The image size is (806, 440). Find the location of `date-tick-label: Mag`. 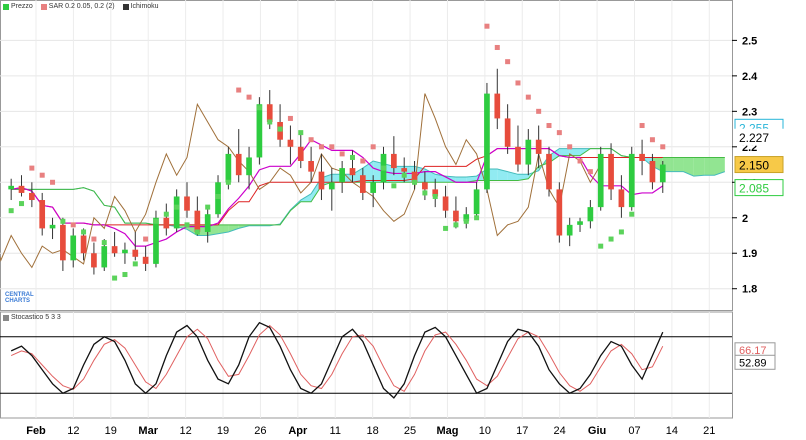

date-tick-label: Mag is located at coordinates (447, 431).